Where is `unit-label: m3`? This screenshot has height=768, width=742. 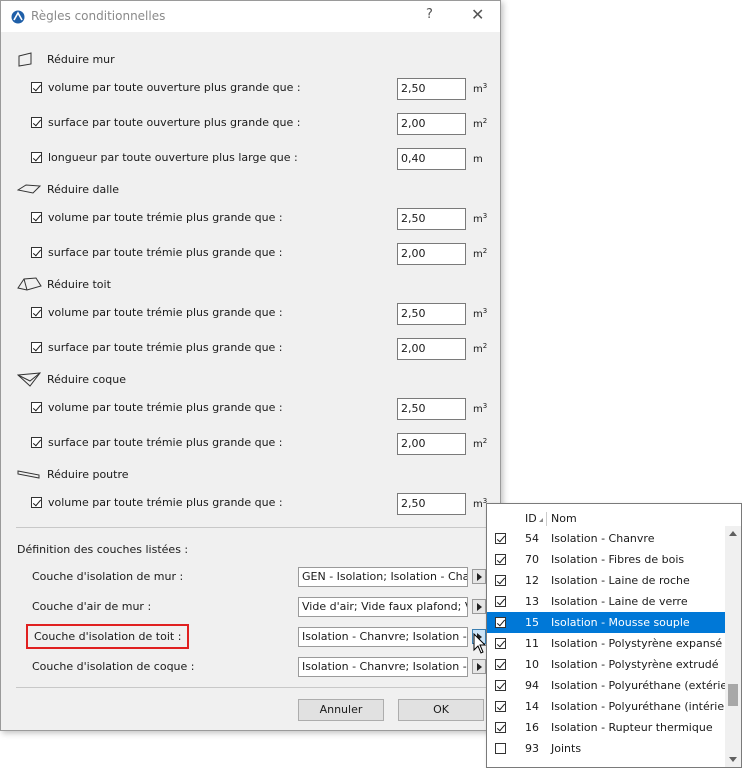
unit-label: m3 is located at coordinates (480, 218).